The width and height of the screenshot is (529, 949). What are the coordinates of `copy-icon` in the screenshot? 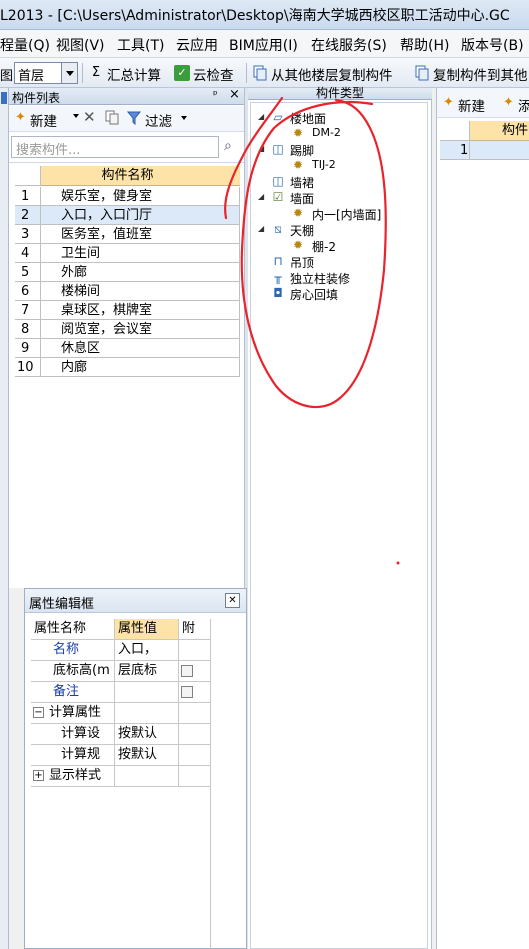 It's located at (113, 117).